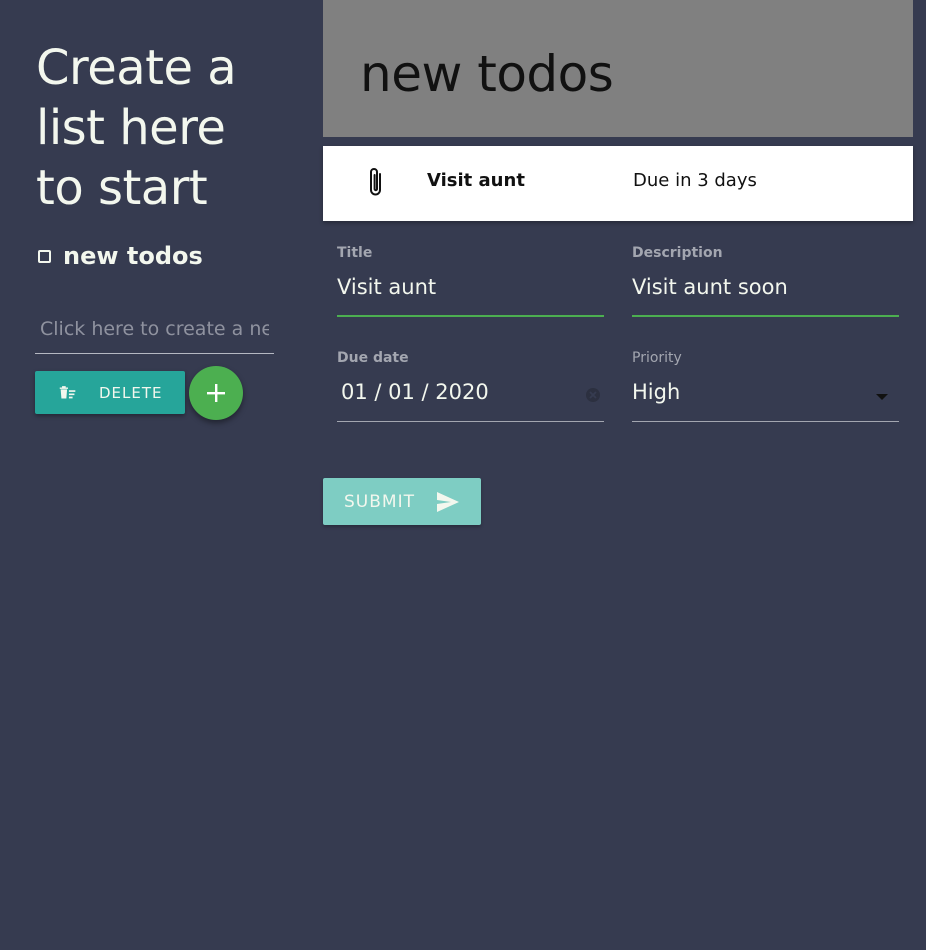 Image resolution: width=926 pixels, height=950 pixels. I want to click on todo-title: Visit aunt, so click(476, 180).